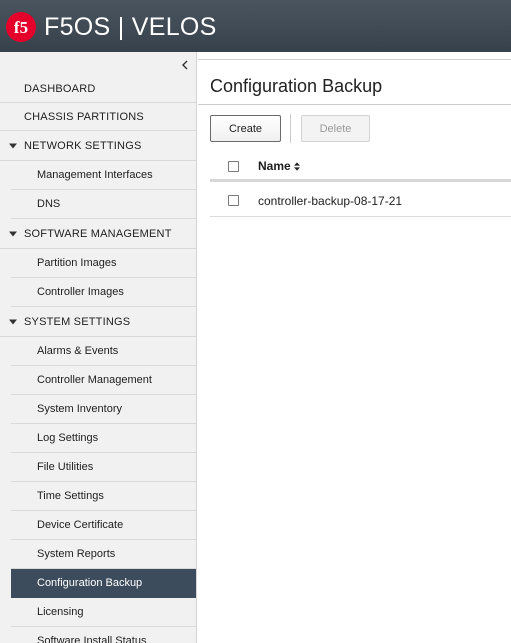 This screenshot has height=643, width=511. I want to click on chevron-left-icon, so click(185, 65).